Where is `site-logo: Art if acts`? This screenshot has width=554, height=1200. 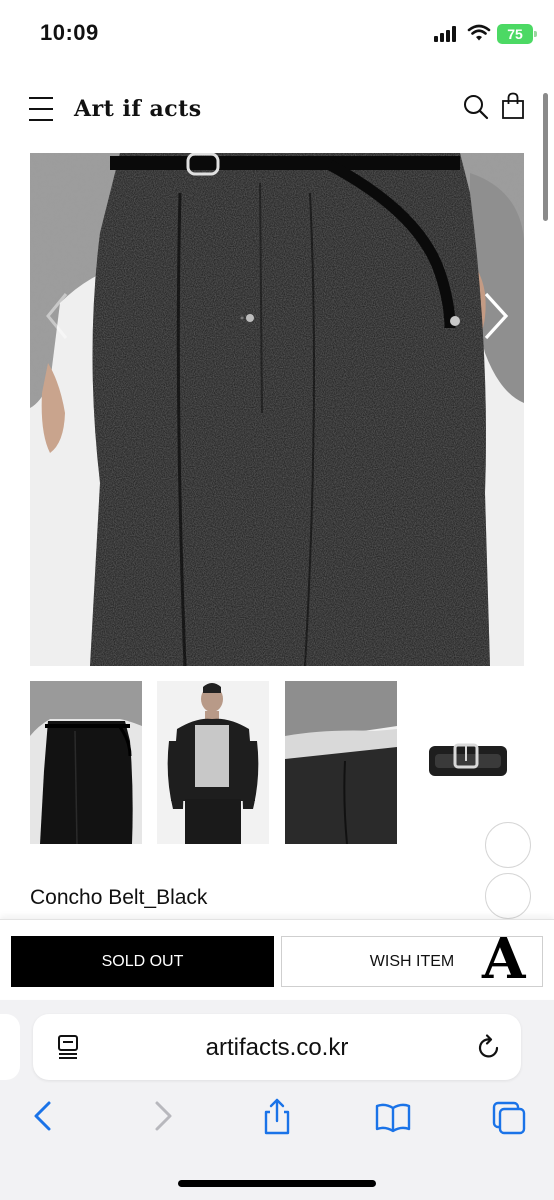 site-logo: Art if acts is located at coordinates (138, 109).